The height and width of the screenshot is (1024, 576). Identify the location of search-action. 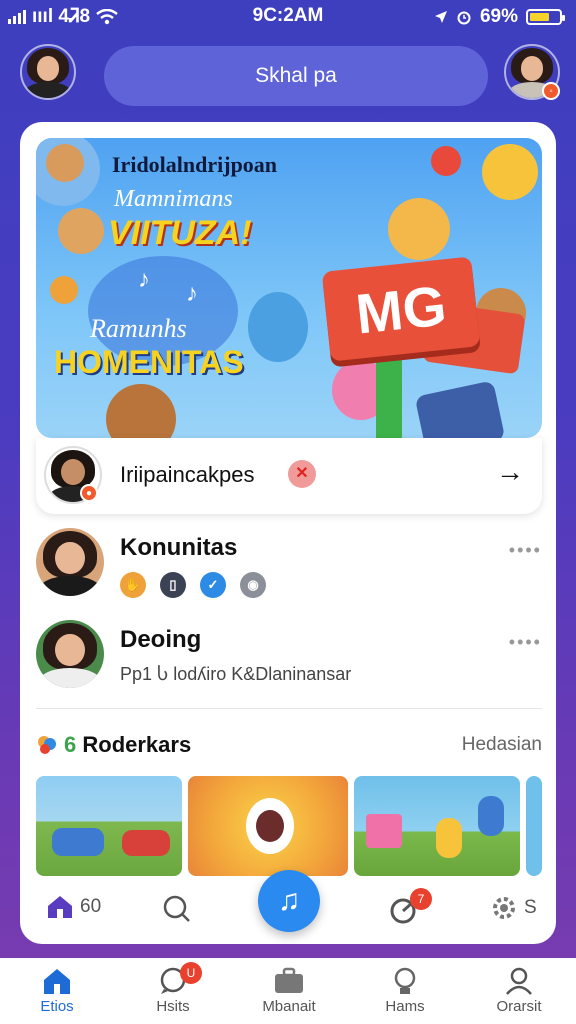
(177, 909).